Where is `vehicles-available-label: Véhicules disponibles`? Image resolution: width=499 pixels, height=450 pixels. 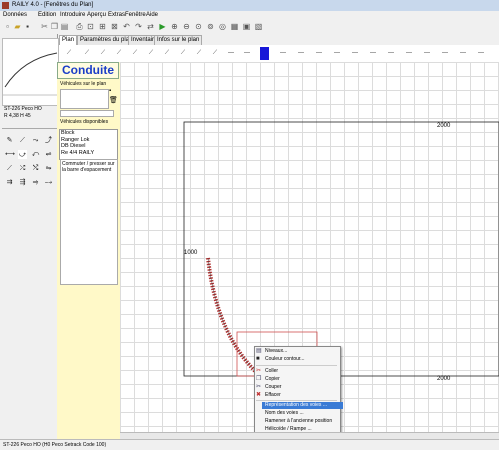
vehicles-available-label: Véhicules disponibles is located at coordinates (84, 122).